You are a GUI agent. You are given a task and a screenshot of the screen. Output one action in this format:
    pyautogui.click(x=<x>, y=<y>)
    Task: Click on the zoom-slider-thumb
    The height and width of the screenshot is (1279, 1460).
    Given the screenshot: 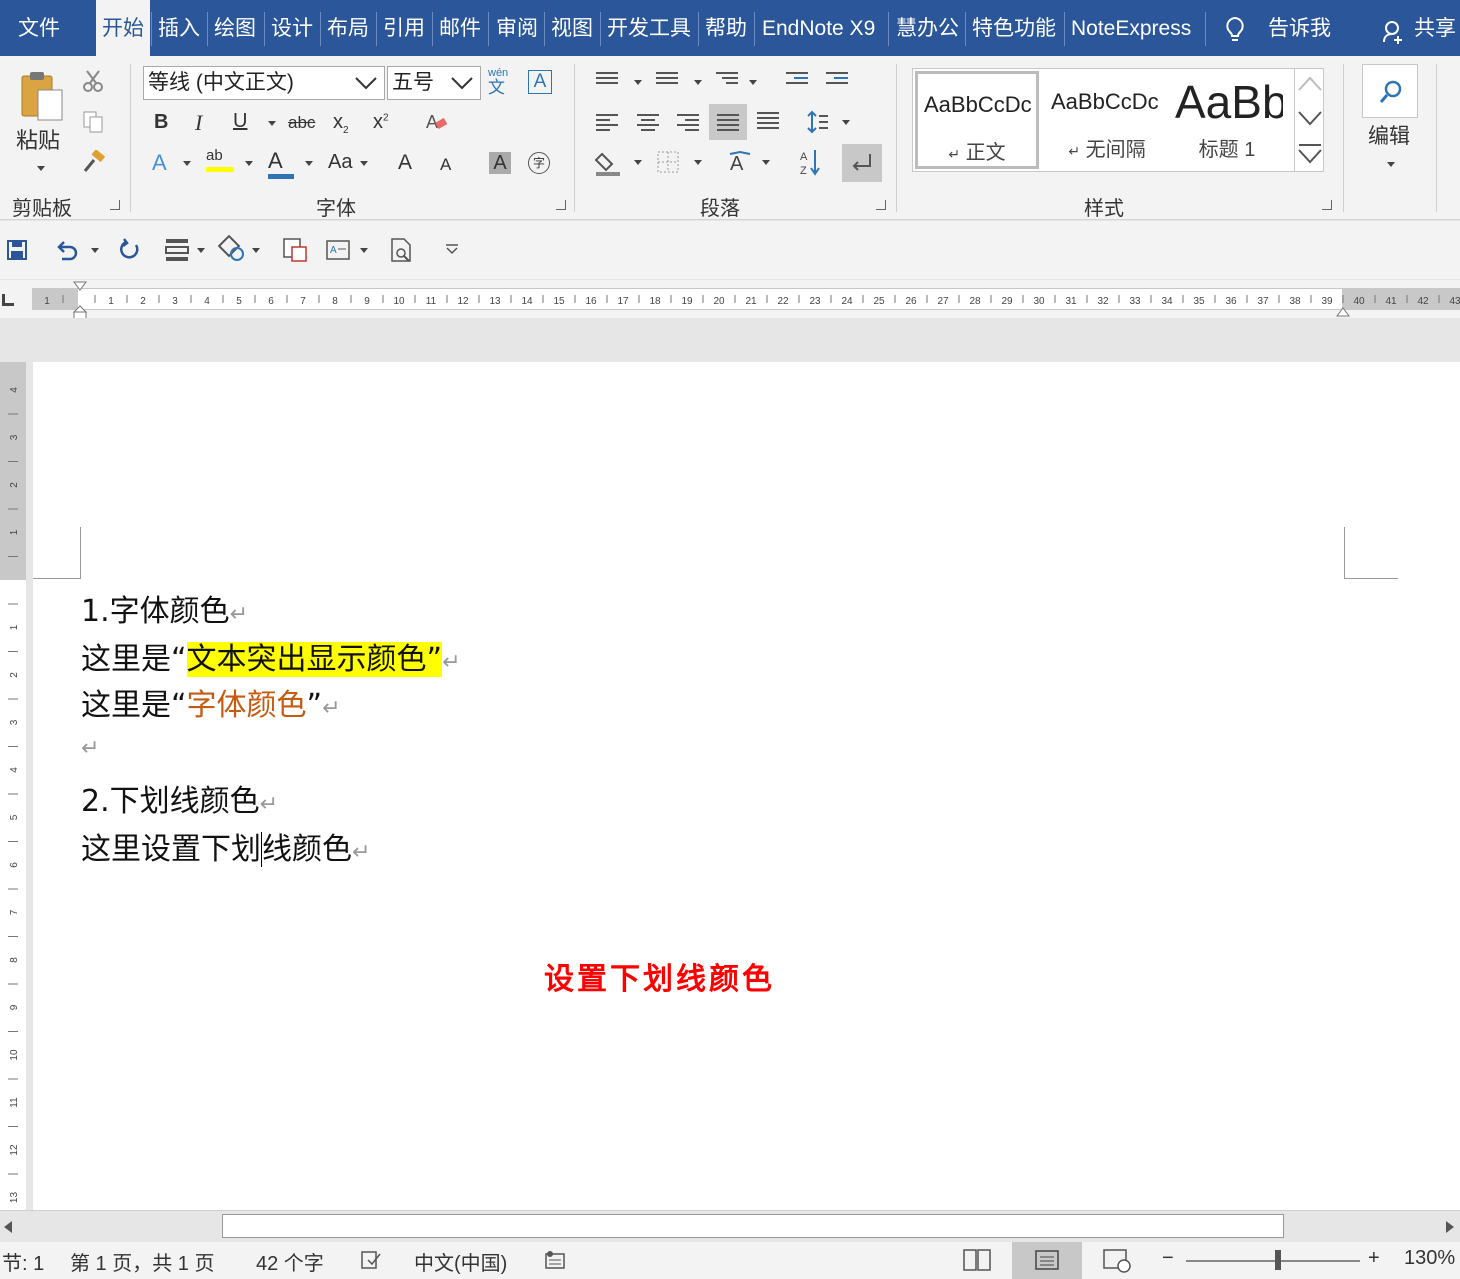 What is the action you would take?
    pyautogui.click(x=1278, y=1260)
    